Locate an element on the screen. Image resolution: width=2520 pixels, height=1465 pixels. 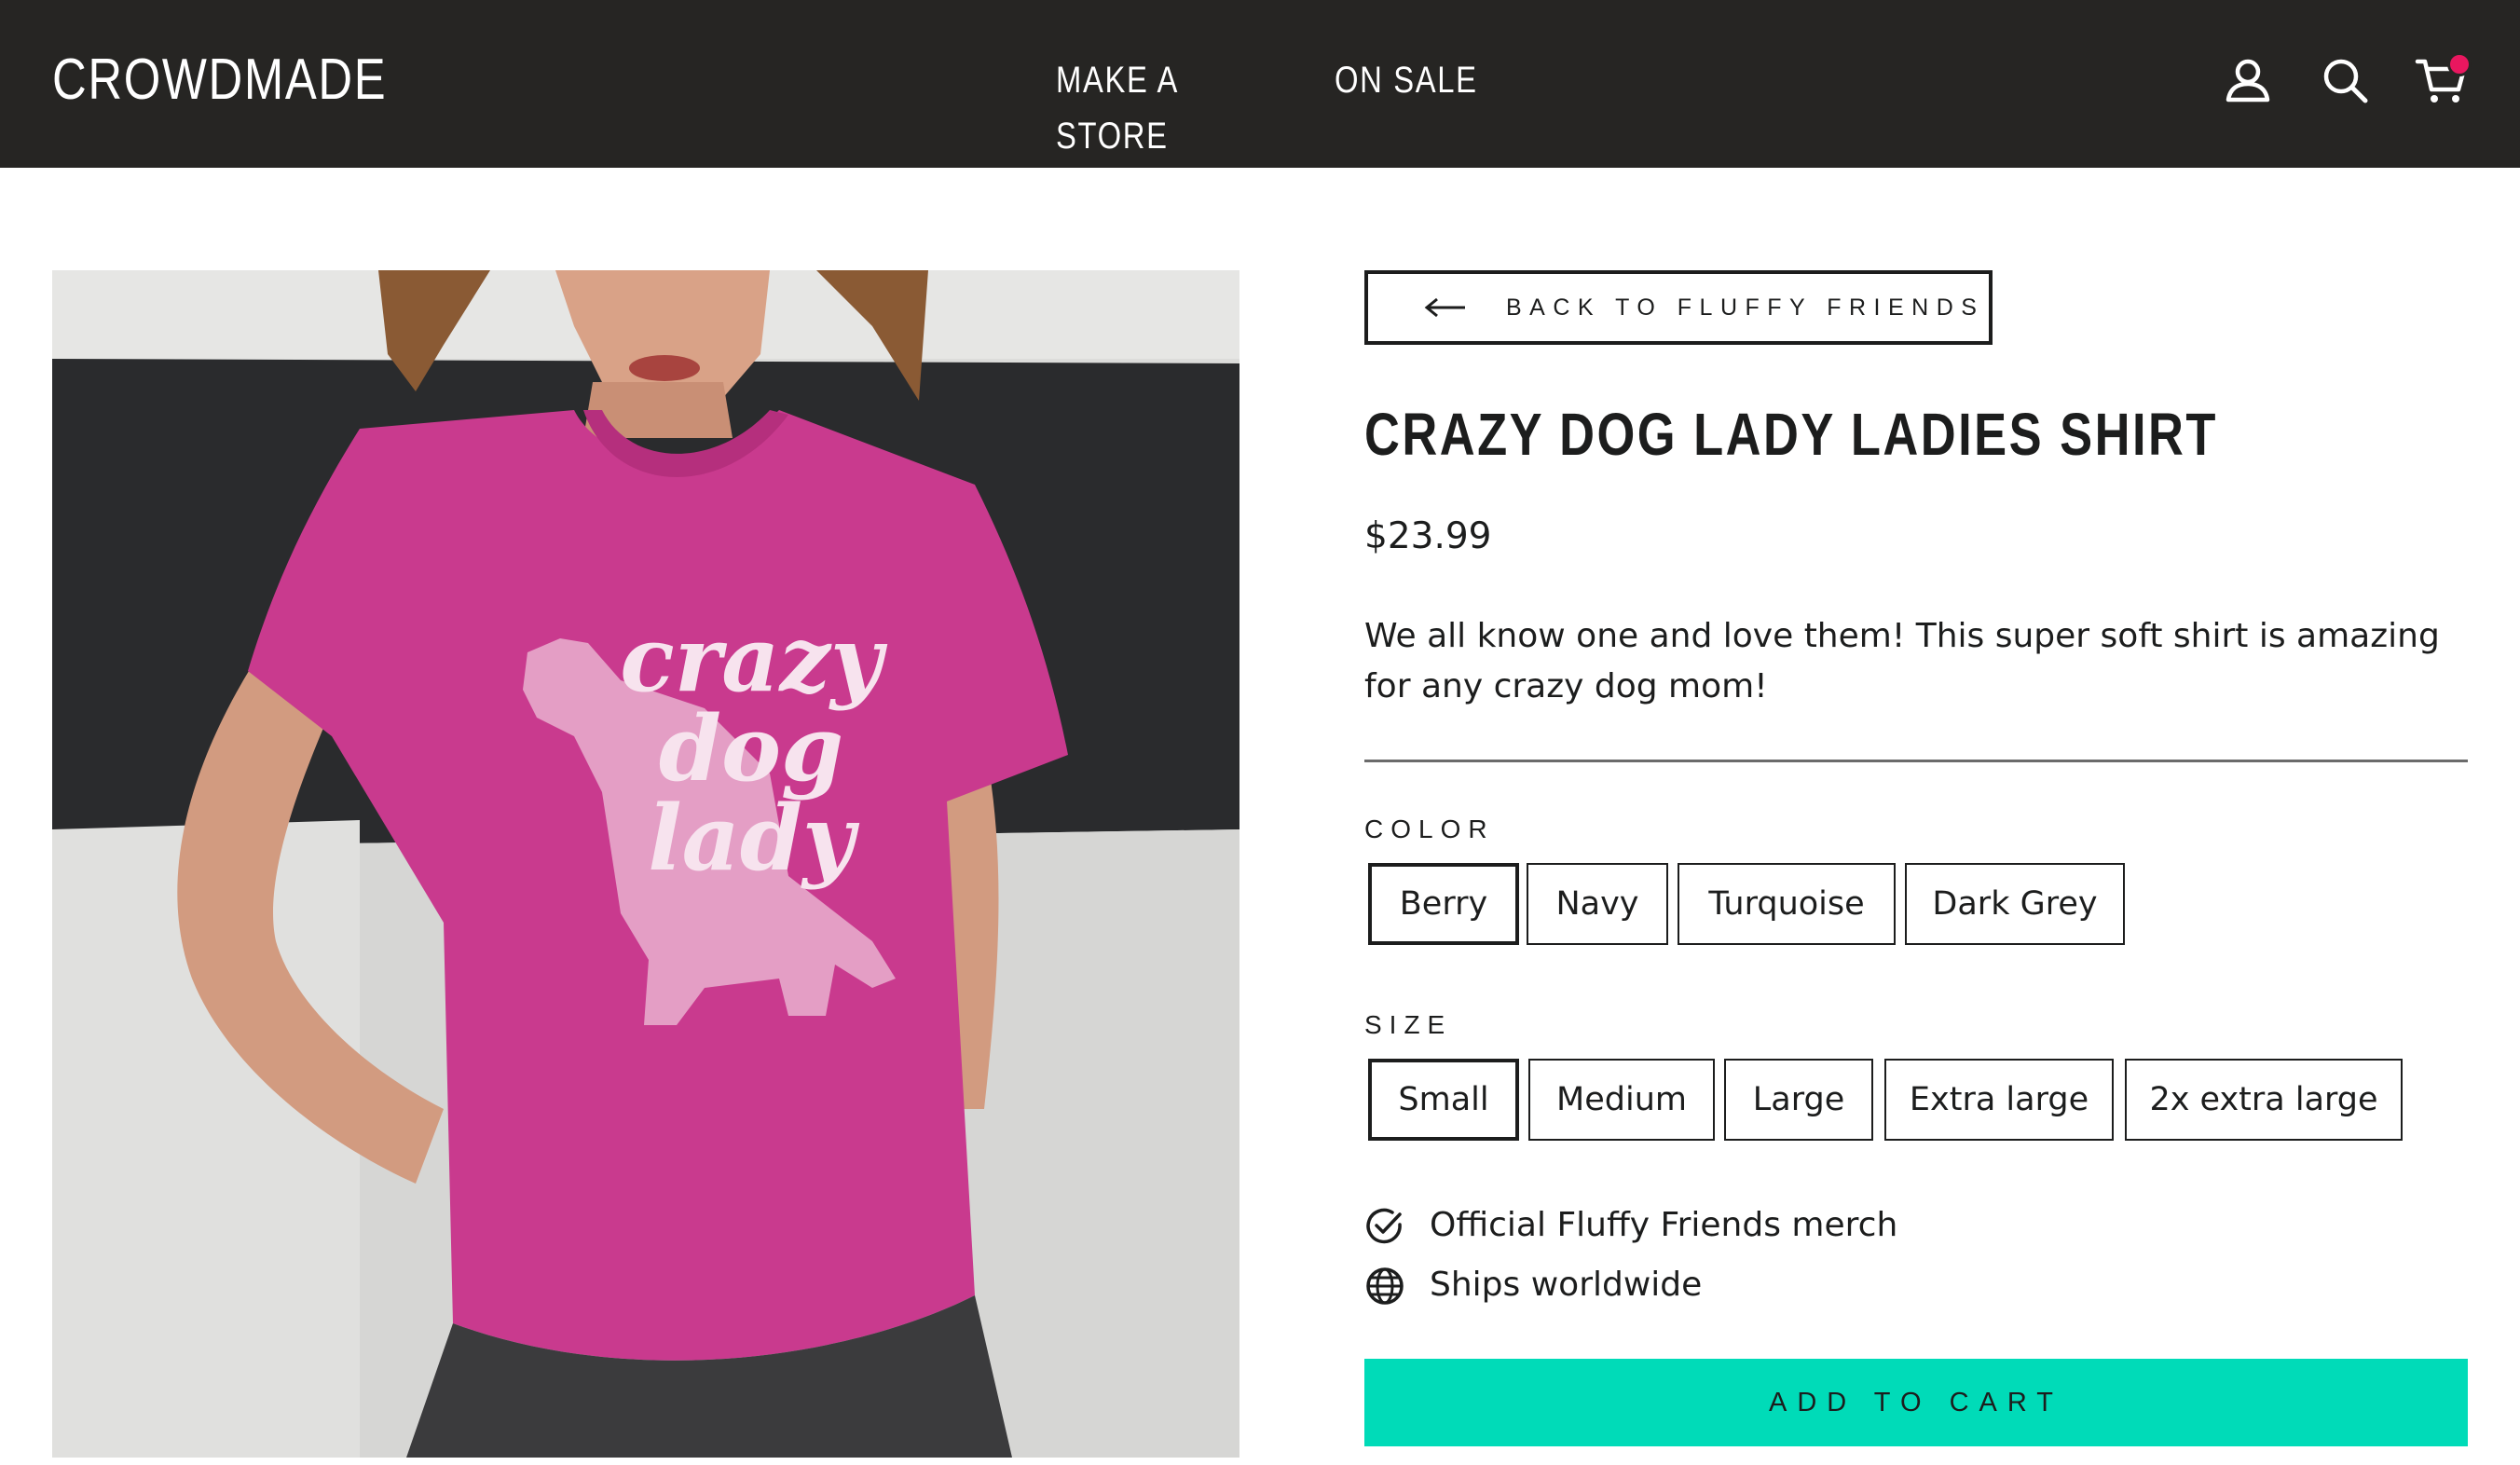
color-option-dark-grey: Dark Grey is located at coordinates (2015, 904).